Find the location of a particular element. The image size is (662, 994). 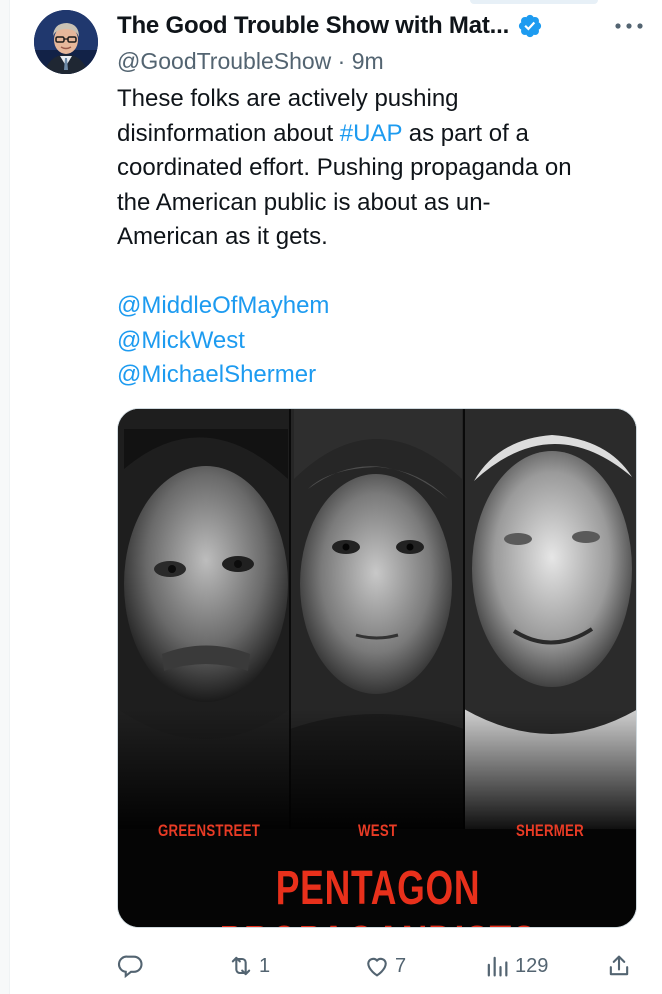

top-strip is located at coordinates (331, 2).